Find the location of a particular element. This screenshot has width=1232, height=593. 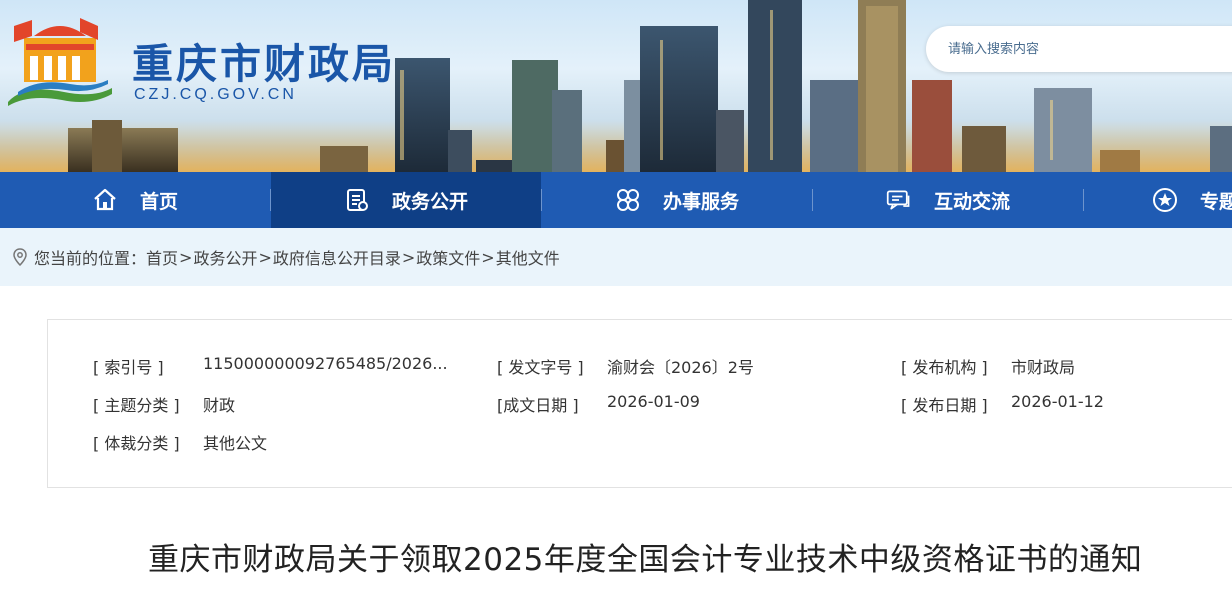

meta-publisher: [ 发布机构 ] 市财政局 is located at coordinates (988, 366).